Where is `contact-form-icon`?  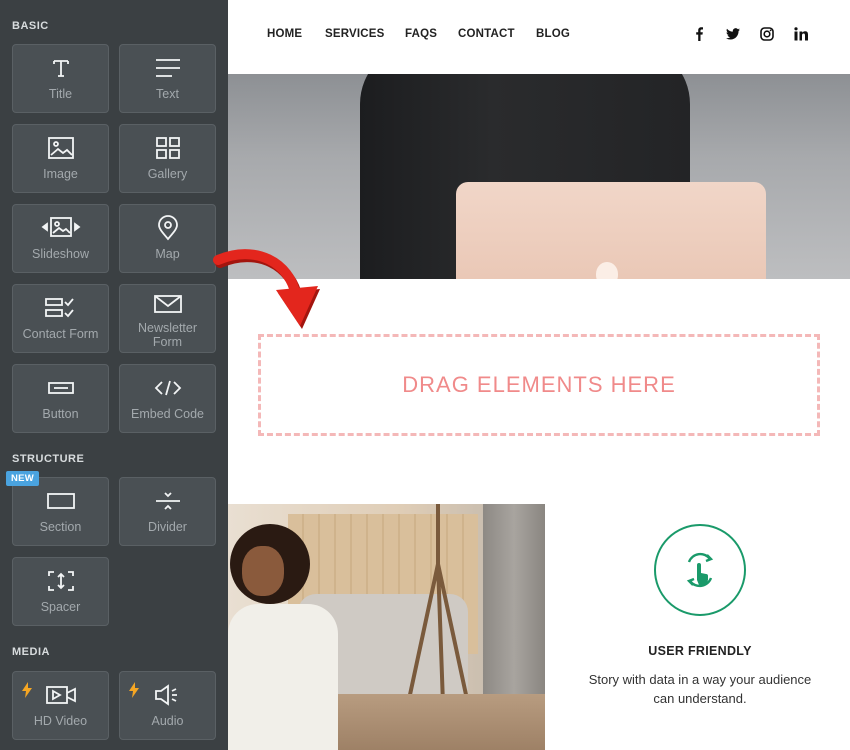
contact-form-icon is located at coordinates (60, 308).